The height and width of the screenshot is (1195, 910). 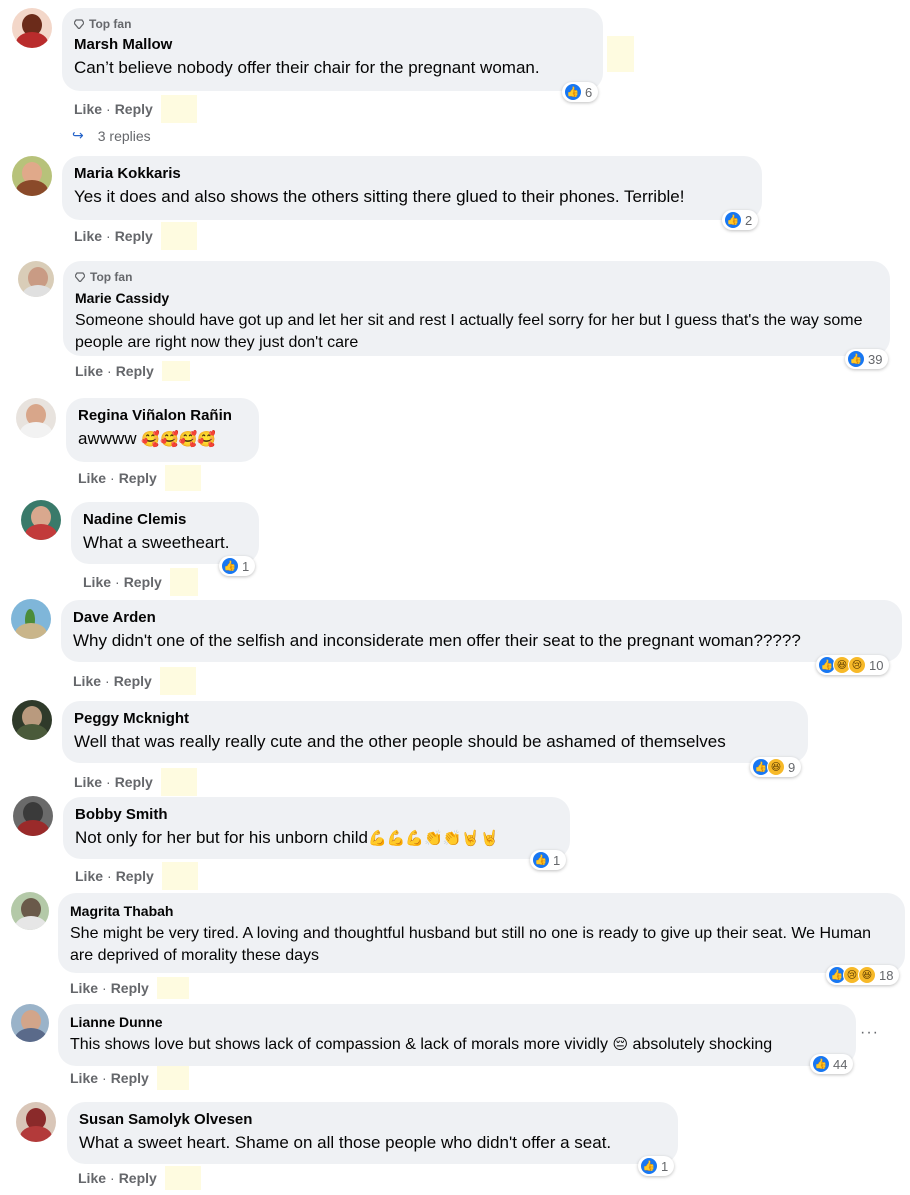 What do you see at coordinates (435, 719) in the screenshot?
I see `comment-author: Peggy Mcknight` at bounding box center [435, 719].